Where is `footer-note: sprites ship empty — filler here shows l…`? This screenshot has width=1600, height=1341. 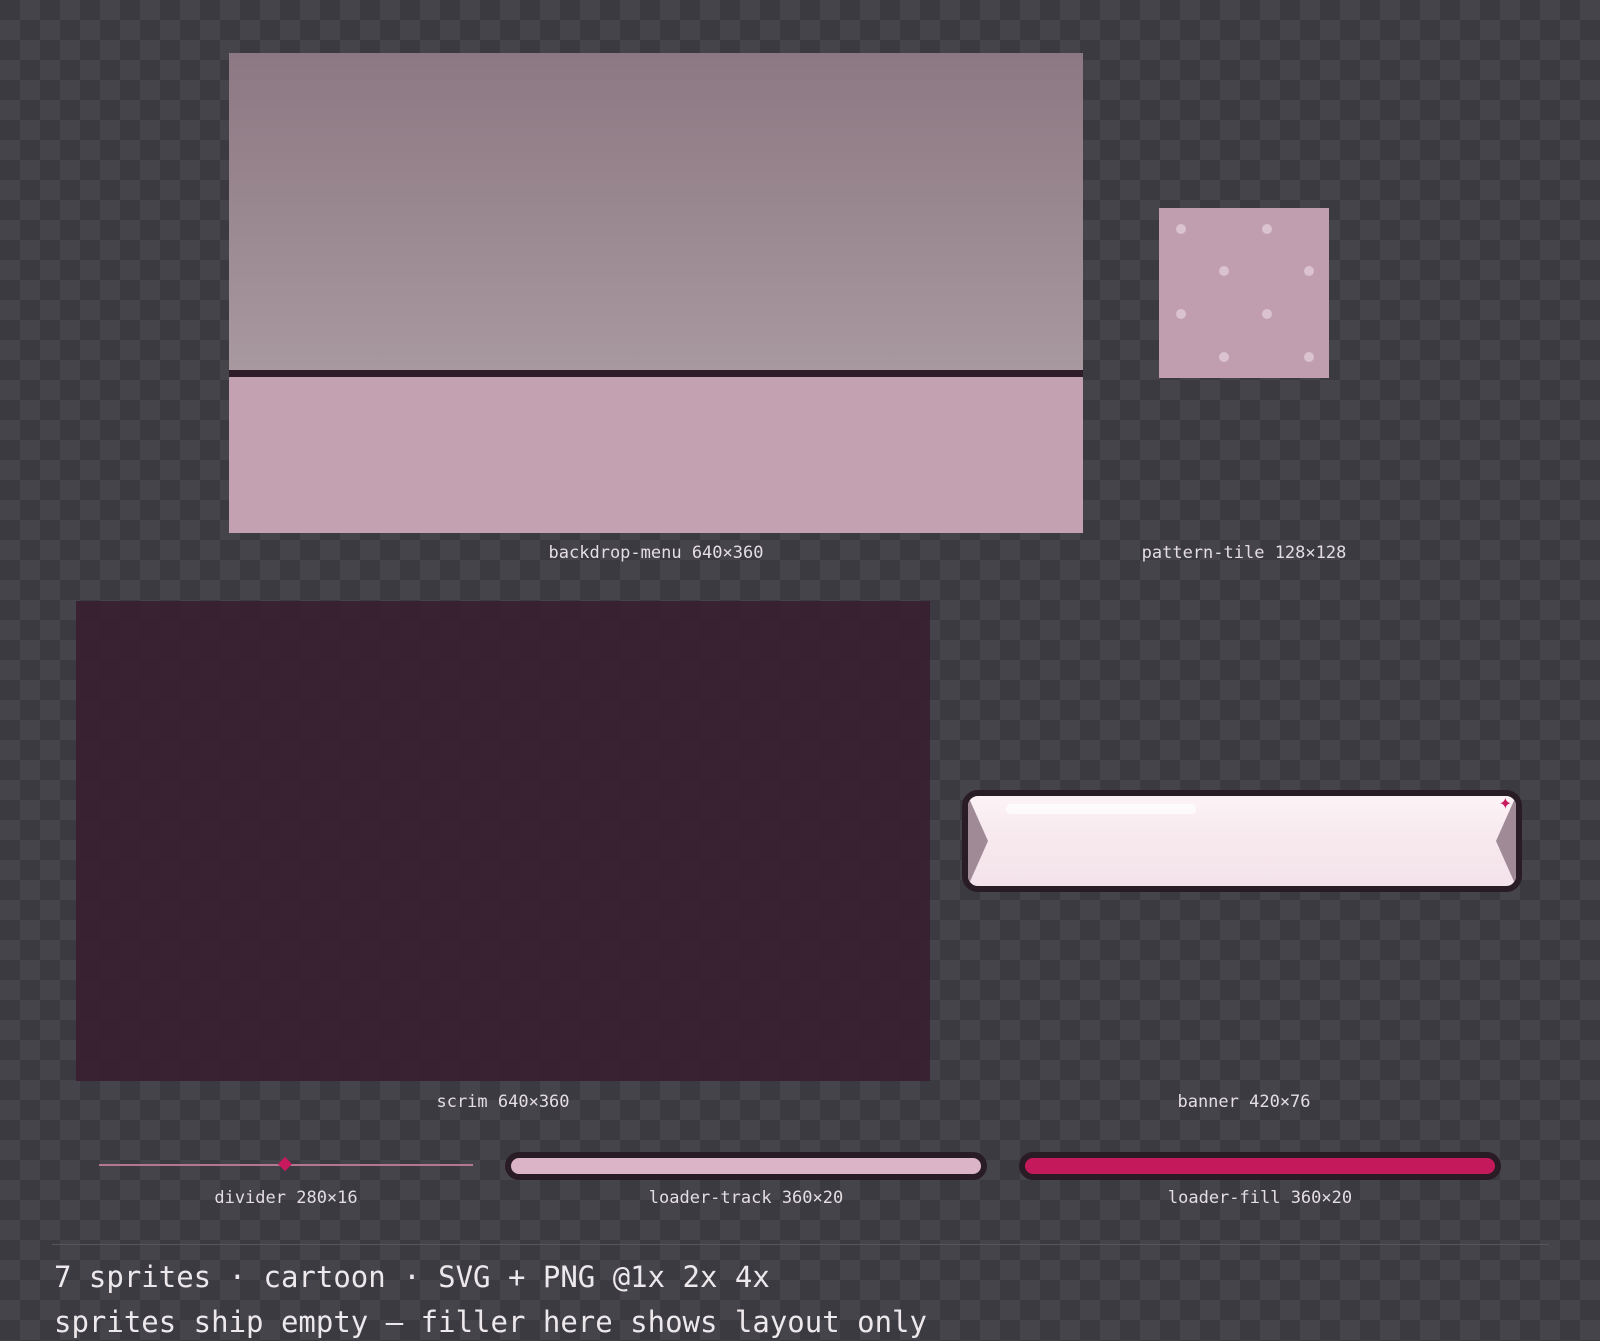
footer-note: sprites ship empty — filler here shows l… is located at coordinates (490, 1322).